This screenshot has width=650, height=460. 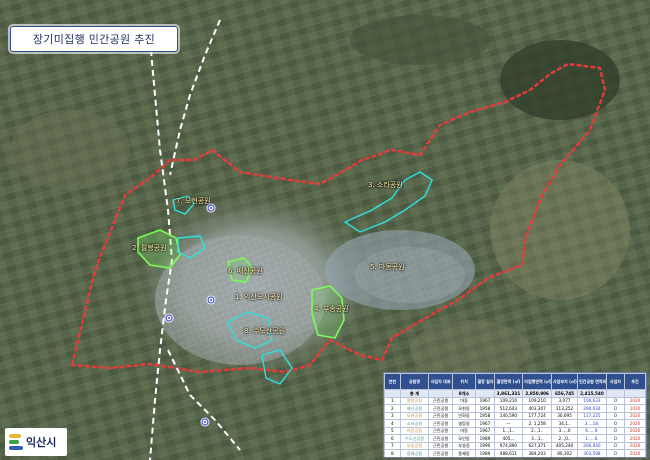 I want to click on park-label-mohyeon: 7. 모현공원, so click(x=193, y=201).